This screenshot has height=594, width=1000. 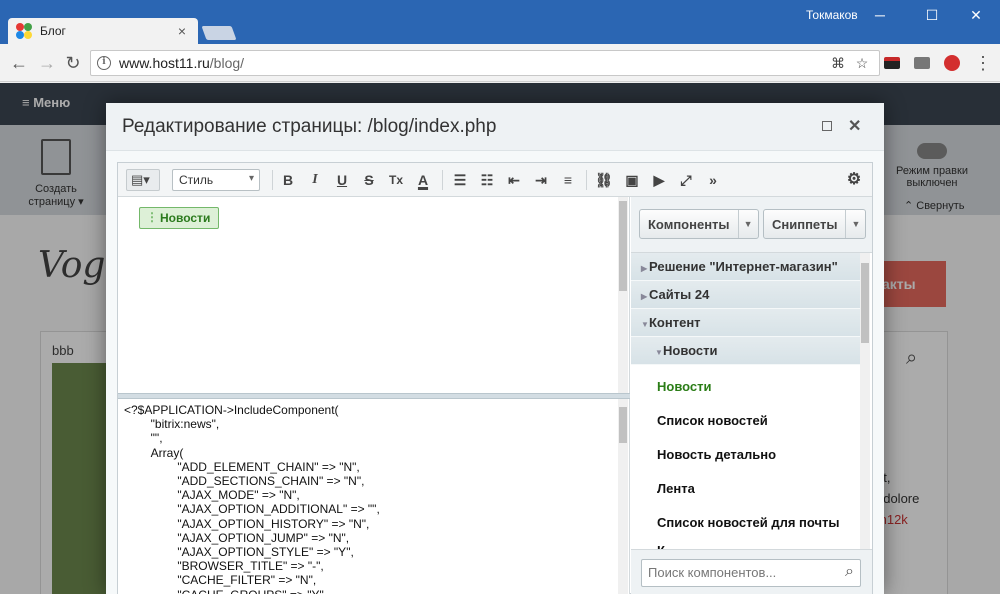 I want to click on snippets-button-label: Сниппеты, so click(x=805, y=224).